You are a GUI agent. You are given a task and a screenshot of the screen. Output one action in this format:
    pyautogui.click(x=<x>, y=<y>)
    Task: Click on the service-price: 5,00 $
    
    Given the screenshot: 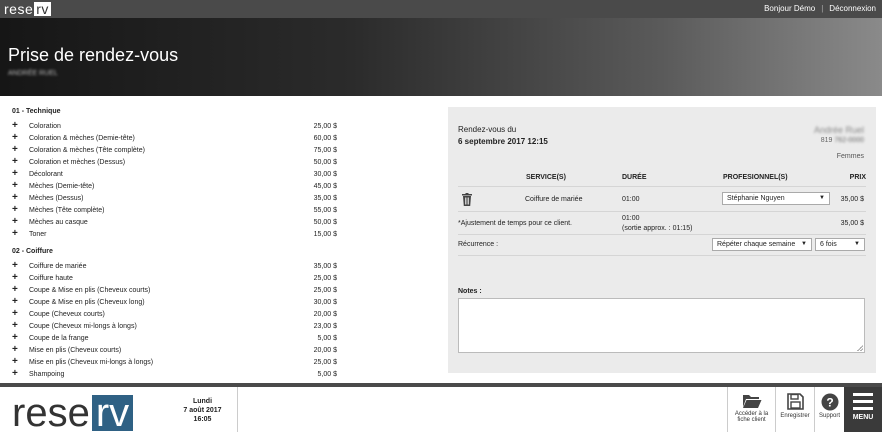 What is the action you would take?
    pyautogui.click(x=327, y=338)
    